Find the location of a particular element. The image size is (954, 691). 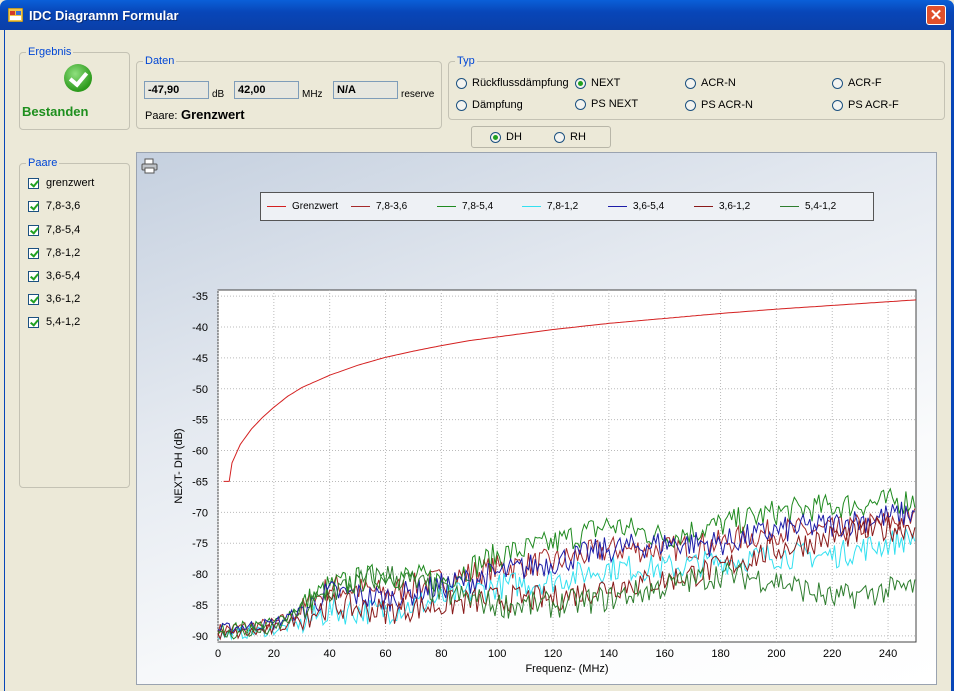

close-button: ✕ is located at coordinates (936, 15).